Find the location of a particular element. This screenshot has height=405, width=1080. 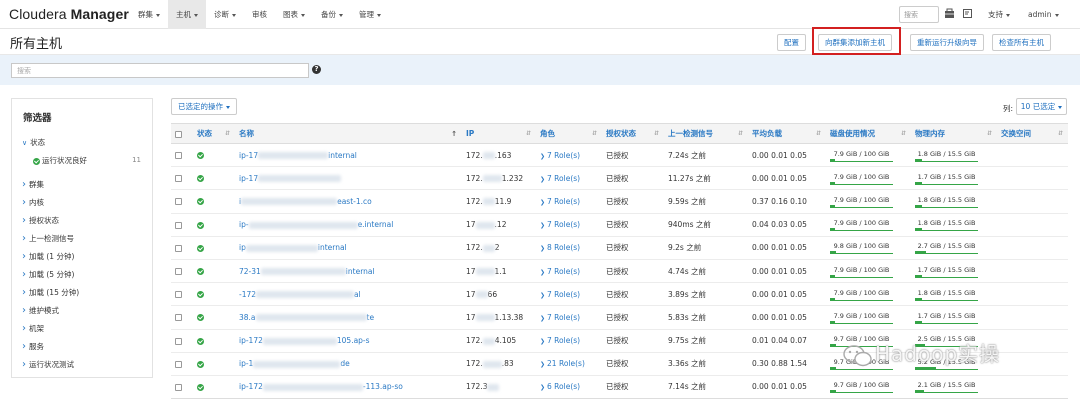

host-name-link: ip-172 105.ap-s is located at coordinates (304, 340).